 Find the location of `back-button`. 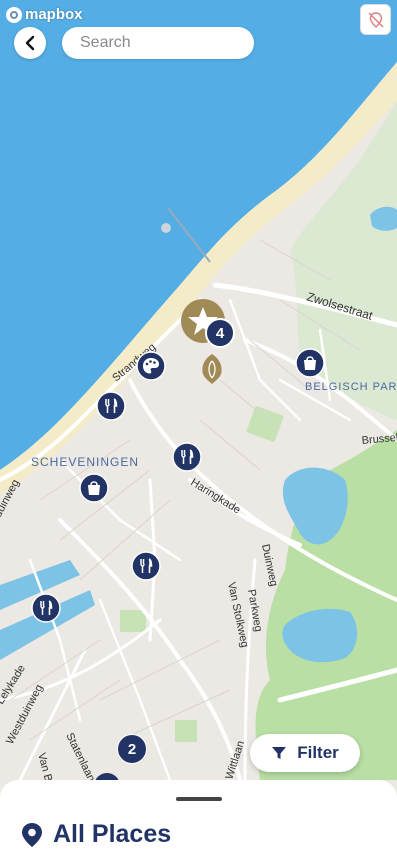

back-button is located at coordinates (30, 43).